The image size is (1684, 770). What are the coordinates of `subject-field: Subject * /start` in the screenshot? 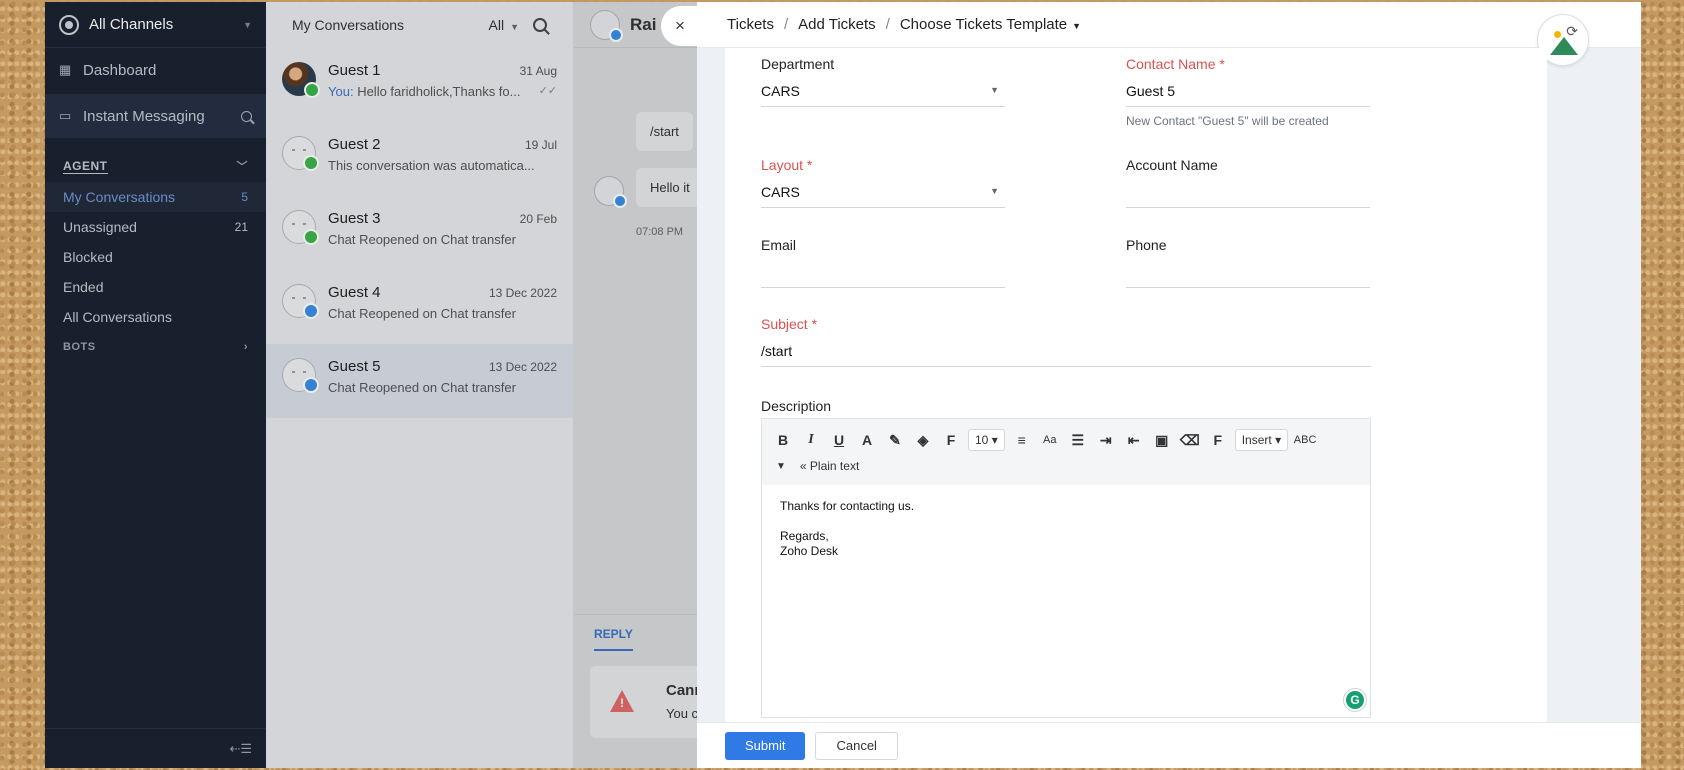 It's located at (1066, 341).